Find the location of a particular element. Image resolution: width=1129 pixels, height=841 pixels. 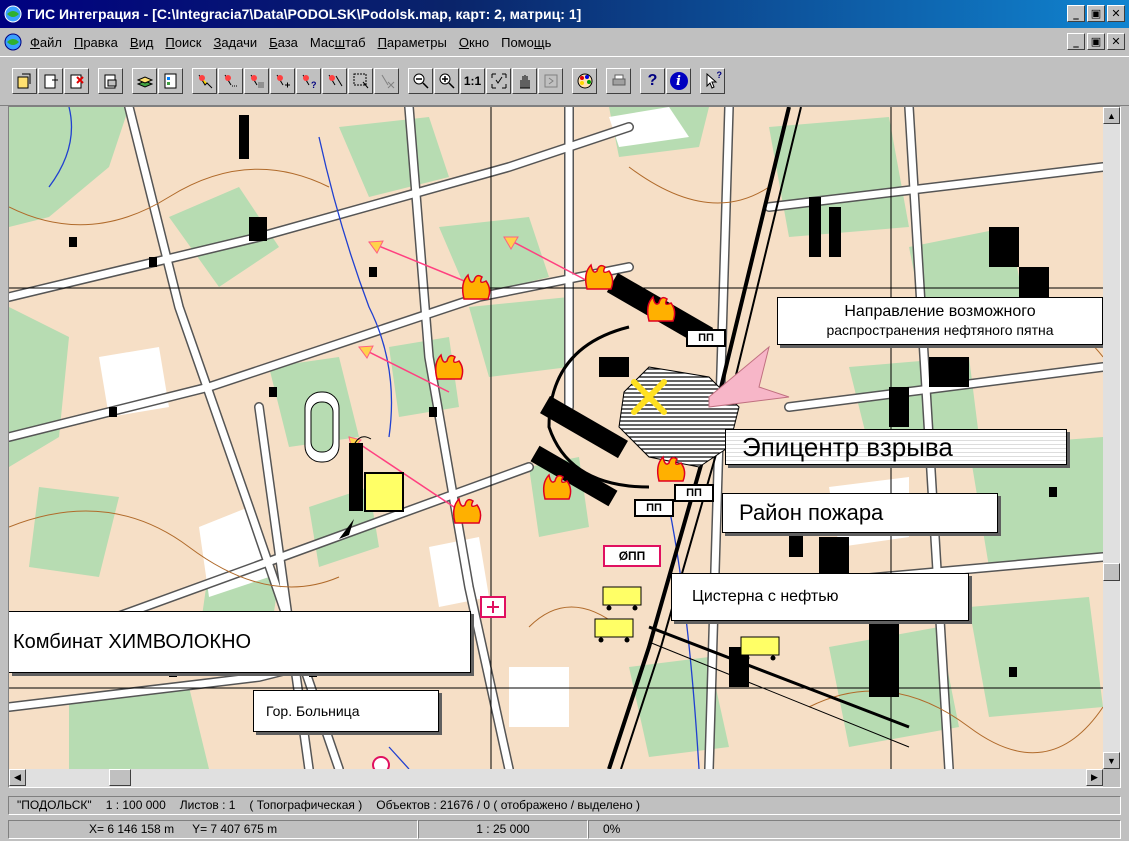

coordinates-panel: X= 6 146 158 m Y= 7 407 675 m is located at coordinates (213, 829).